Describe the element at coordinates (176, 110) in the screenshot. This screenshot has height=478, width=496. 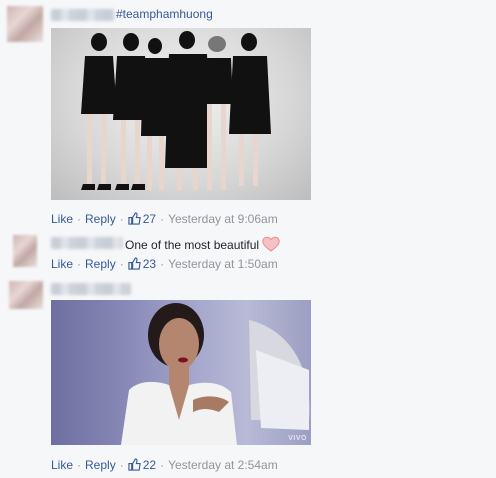
I see `group-photo` at that location.